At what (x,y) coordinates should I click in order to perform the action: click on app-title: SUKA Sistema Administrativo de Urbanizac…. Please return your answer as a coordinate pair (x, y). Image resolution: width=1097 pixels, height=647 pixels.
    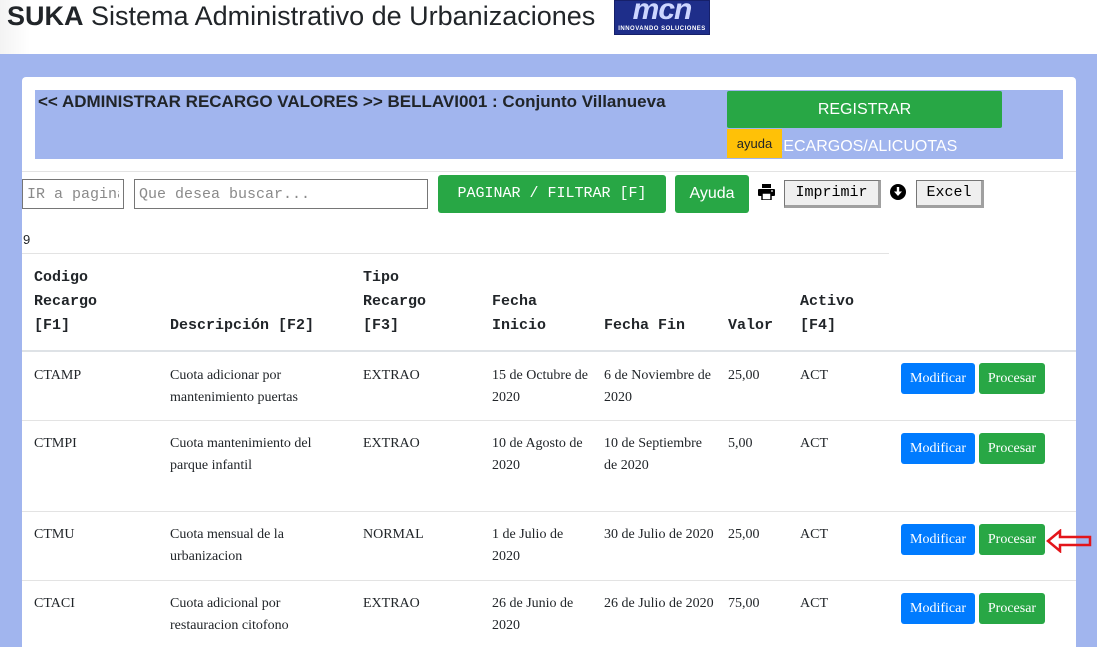
    Looking at the image, I should click on (301, 16).